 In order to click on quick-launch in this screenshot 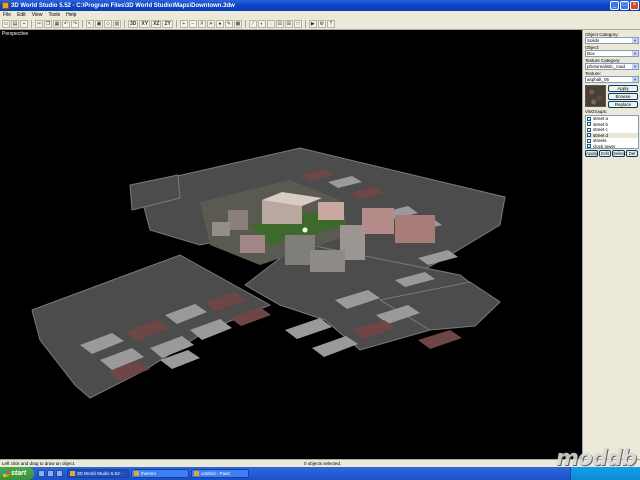, I will do `click(50, 473)`.